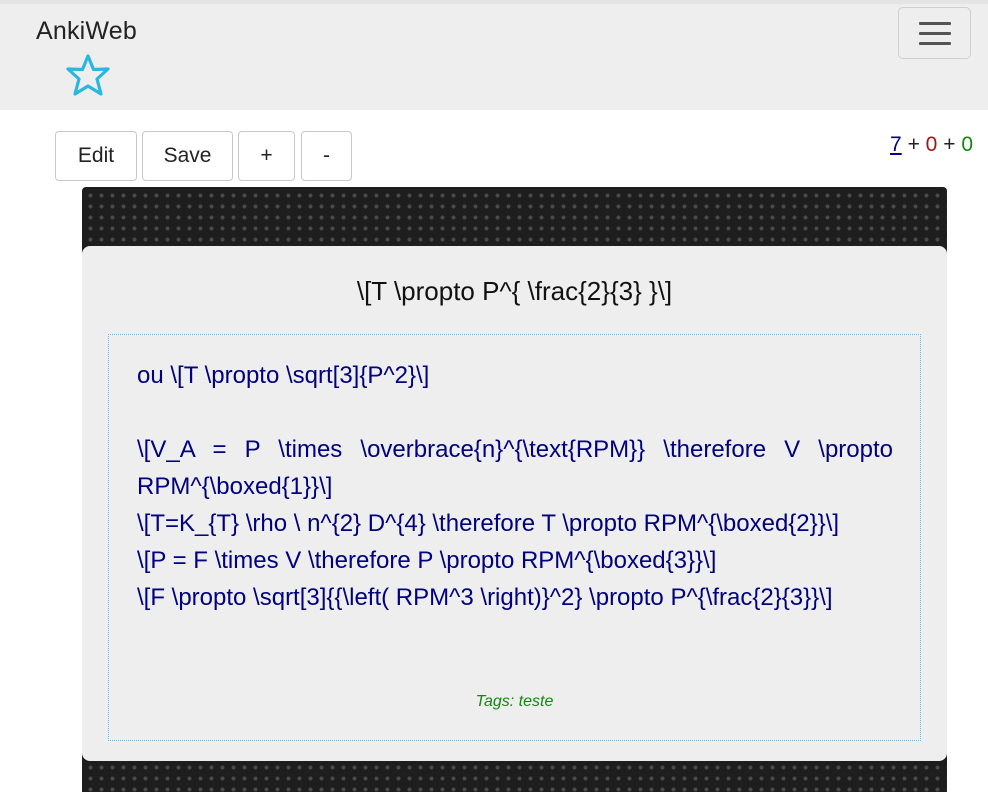 The width and height of the screenshot is (988, 792). I want to click on navbar: AnkiWeb, so click(494, 55).